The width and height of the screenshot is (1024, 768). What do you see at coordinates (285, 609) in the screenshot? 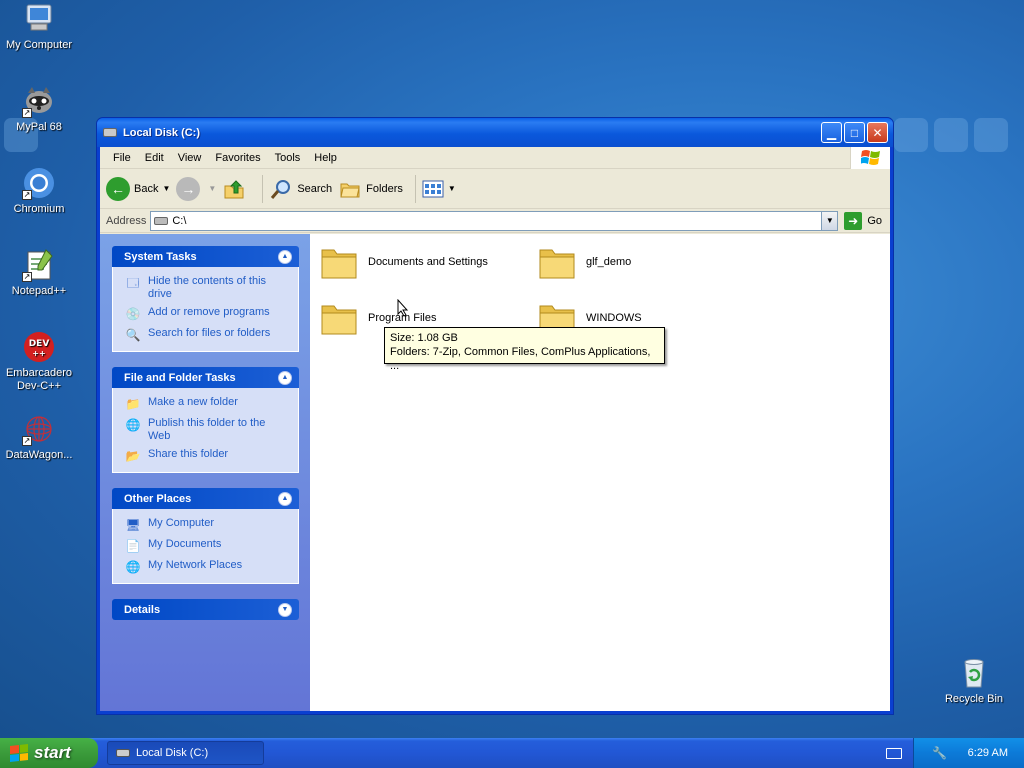
I see `expand-chevron-icon: ▼` at bounding box center [285, 609].